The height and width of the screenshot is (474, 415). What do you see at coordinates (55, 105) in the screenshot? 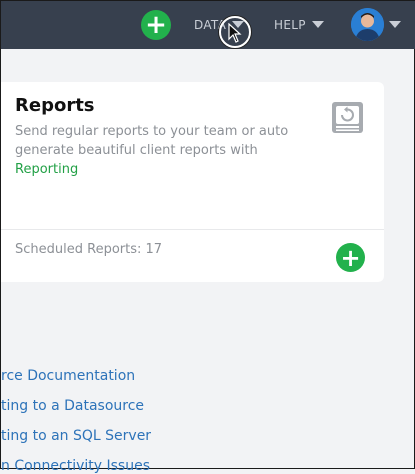
I see `card-title: Reports` at bounding box center [55, 105].